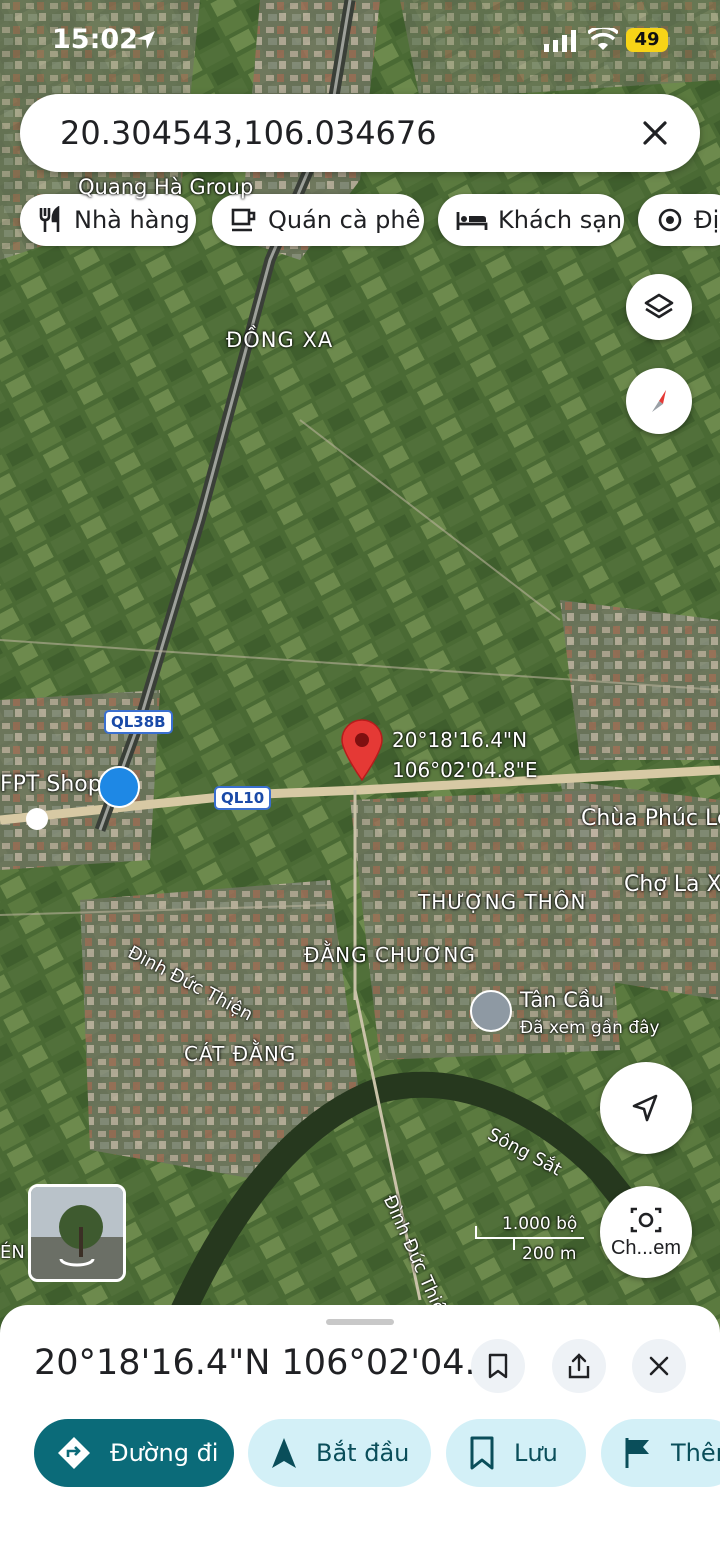 Image resolution: width=720 pixels, height=1557 pixels. Describe the element at coordinates (51, 784) in the screenshot. I see `map-label-fpt-shop: FPT Shop` at that location.